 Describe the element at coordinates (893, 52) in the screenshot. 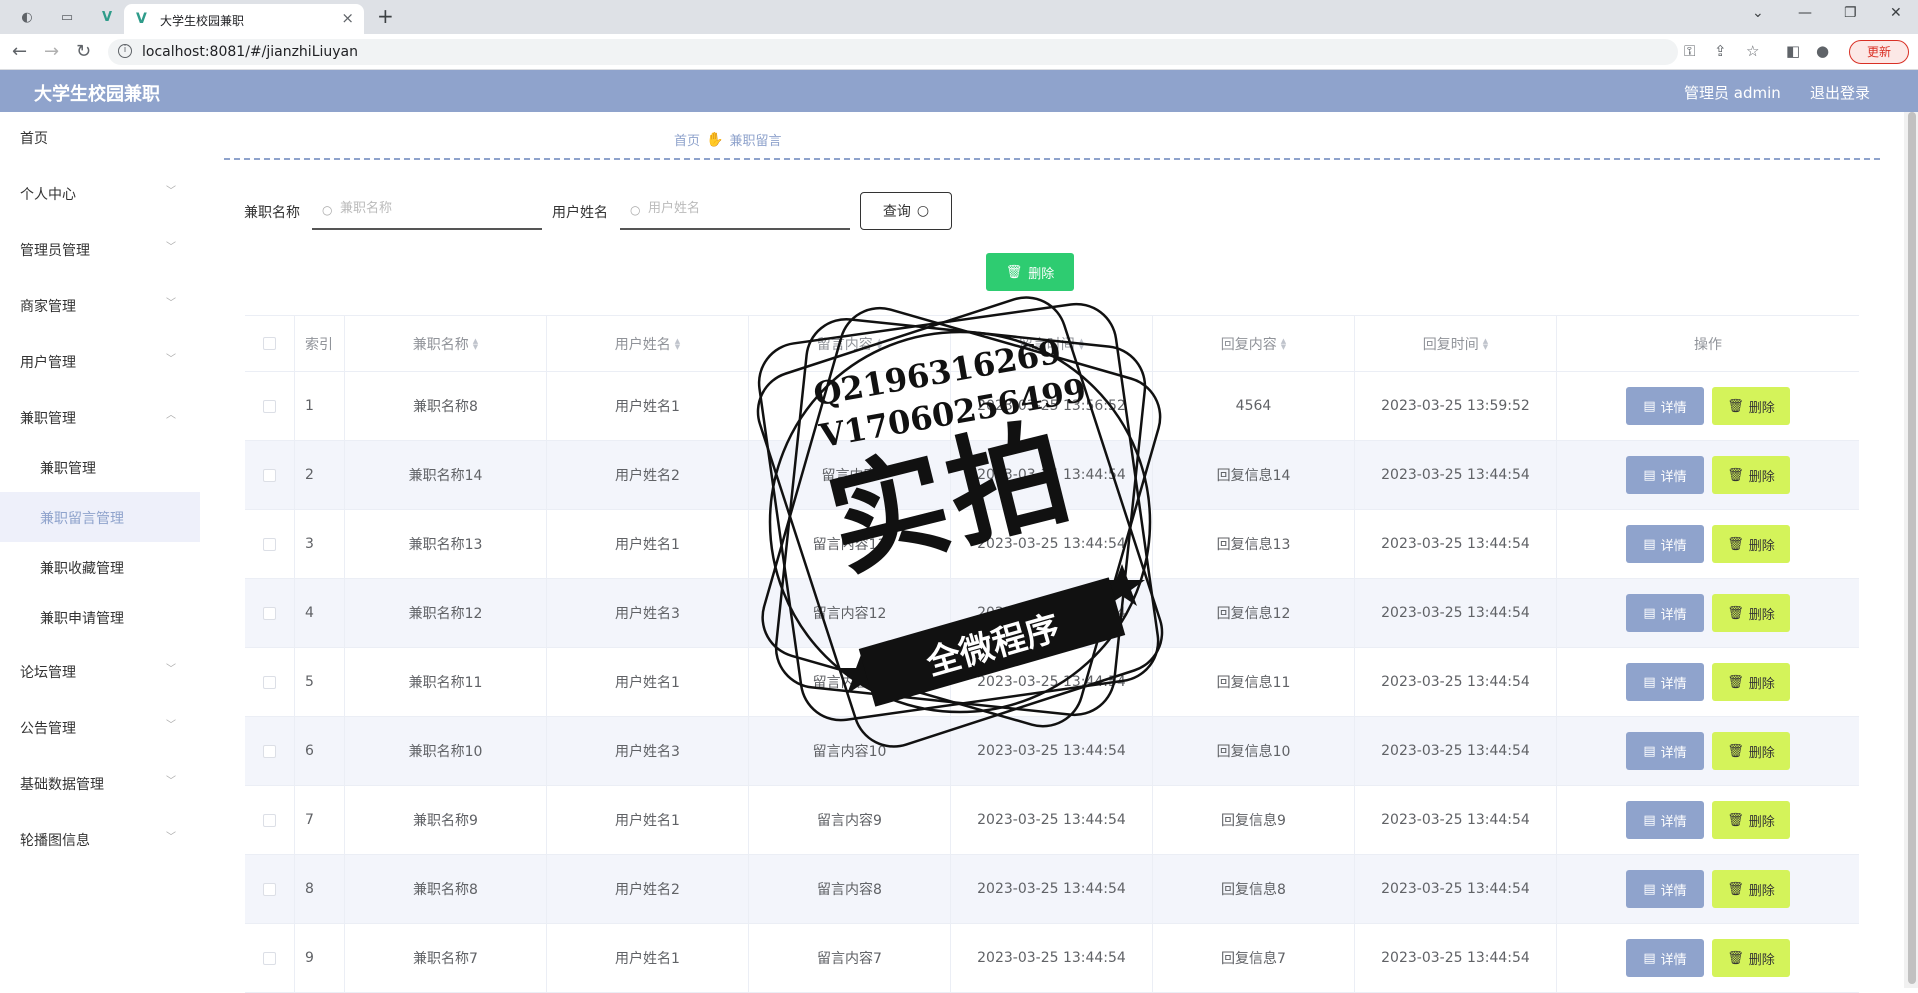

I see `url-field: i localhost:8081/#/jianzhiLiuyan` at that location.